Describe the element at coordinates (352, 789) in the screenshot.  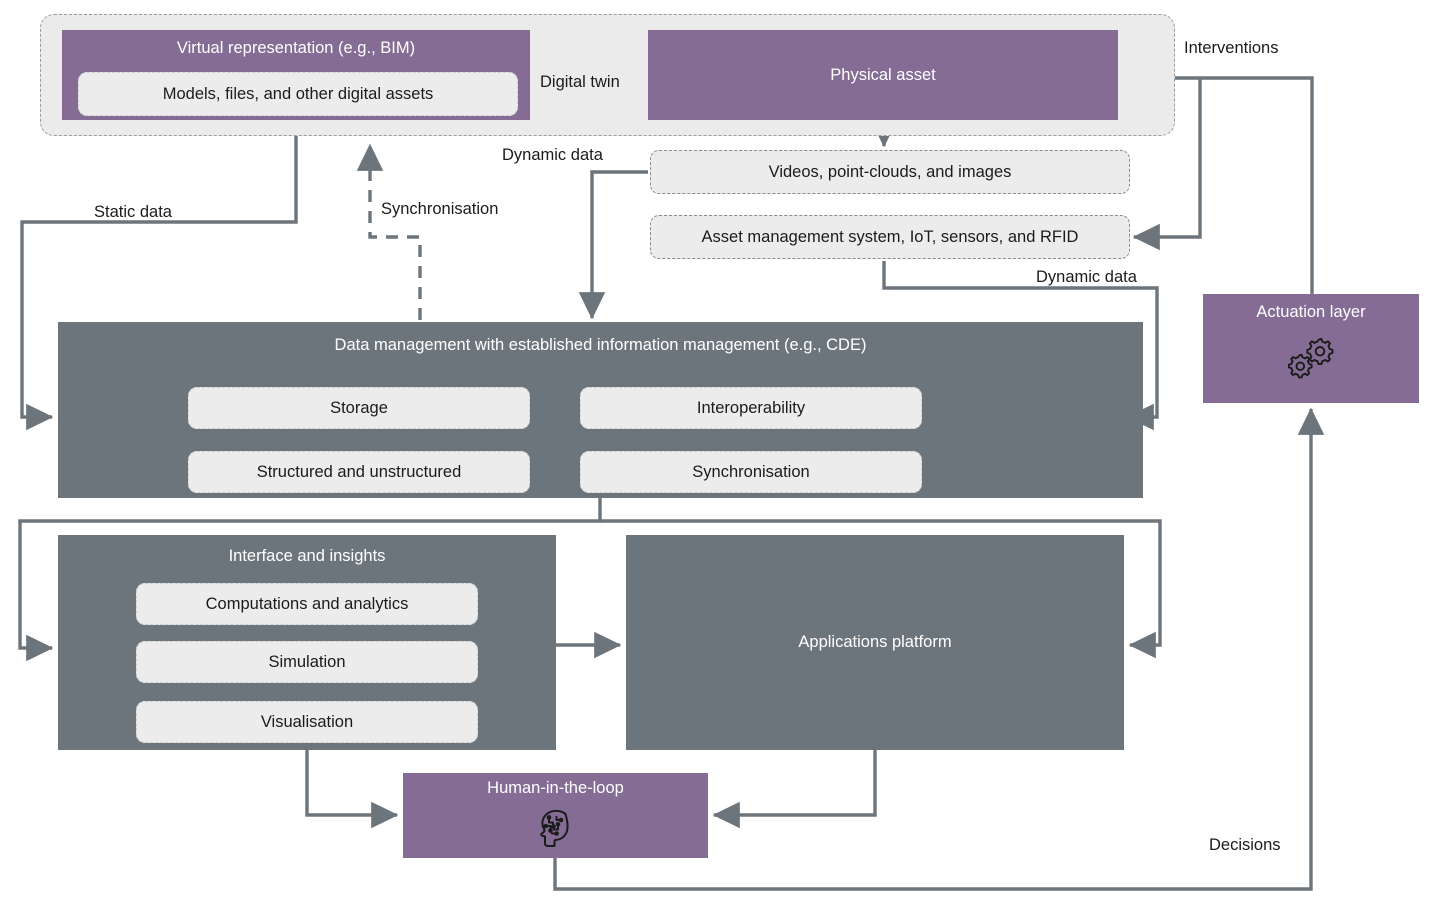
I see `wire-interface-to-human` at that location.